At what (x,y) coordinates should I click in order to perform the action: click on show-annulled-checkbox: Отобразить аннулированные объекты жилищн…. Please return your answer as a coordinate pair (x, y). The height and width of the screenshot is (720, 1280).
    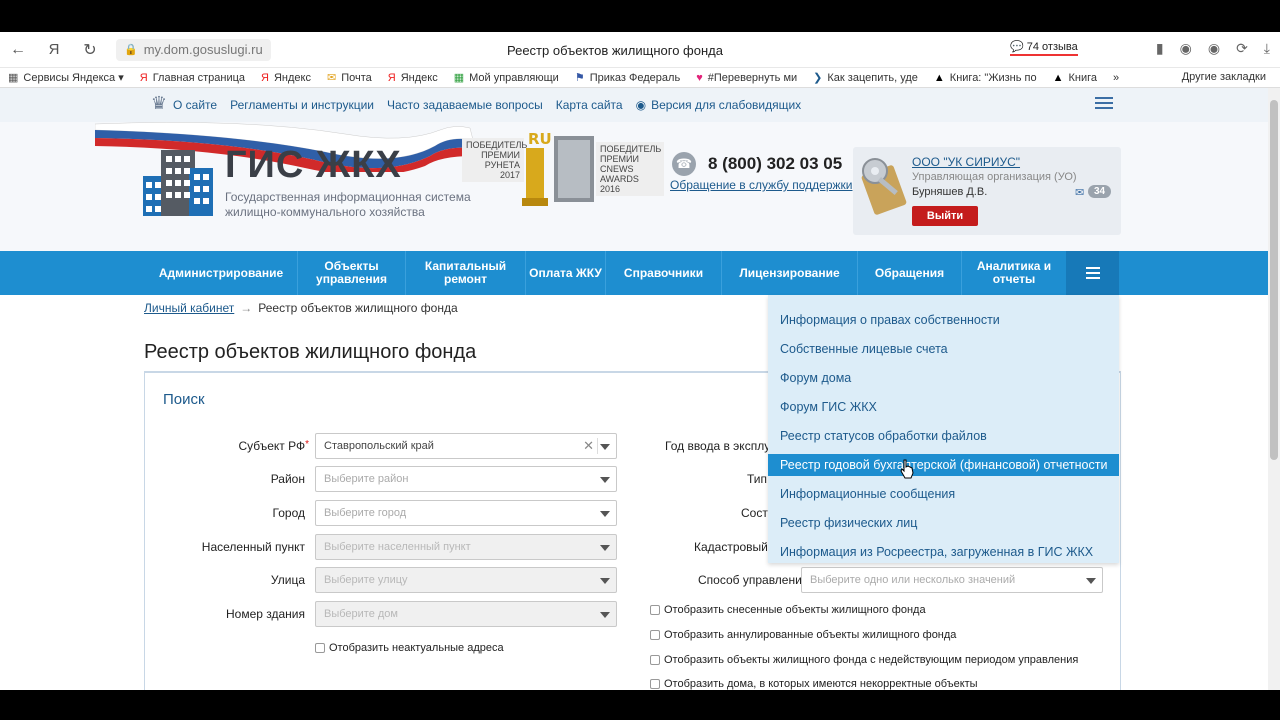
    Looking at the image, I should click on (803, 635).